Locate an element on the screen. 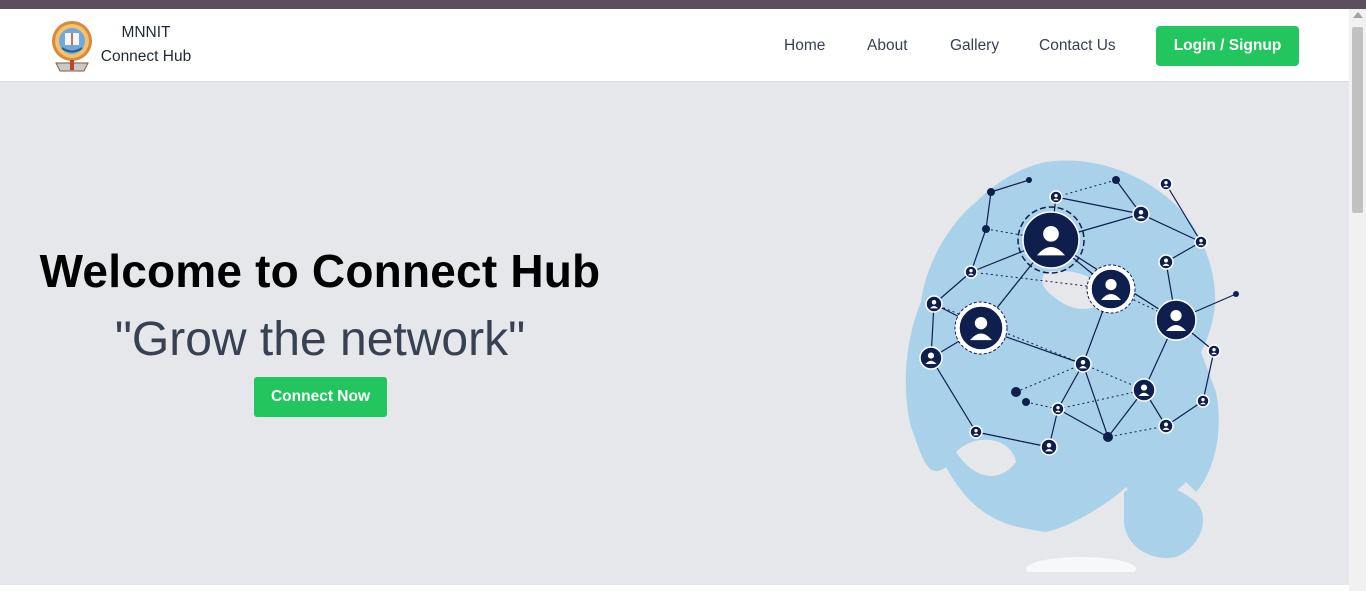  hero-bottom-edge is located at coordinates (674, 588).